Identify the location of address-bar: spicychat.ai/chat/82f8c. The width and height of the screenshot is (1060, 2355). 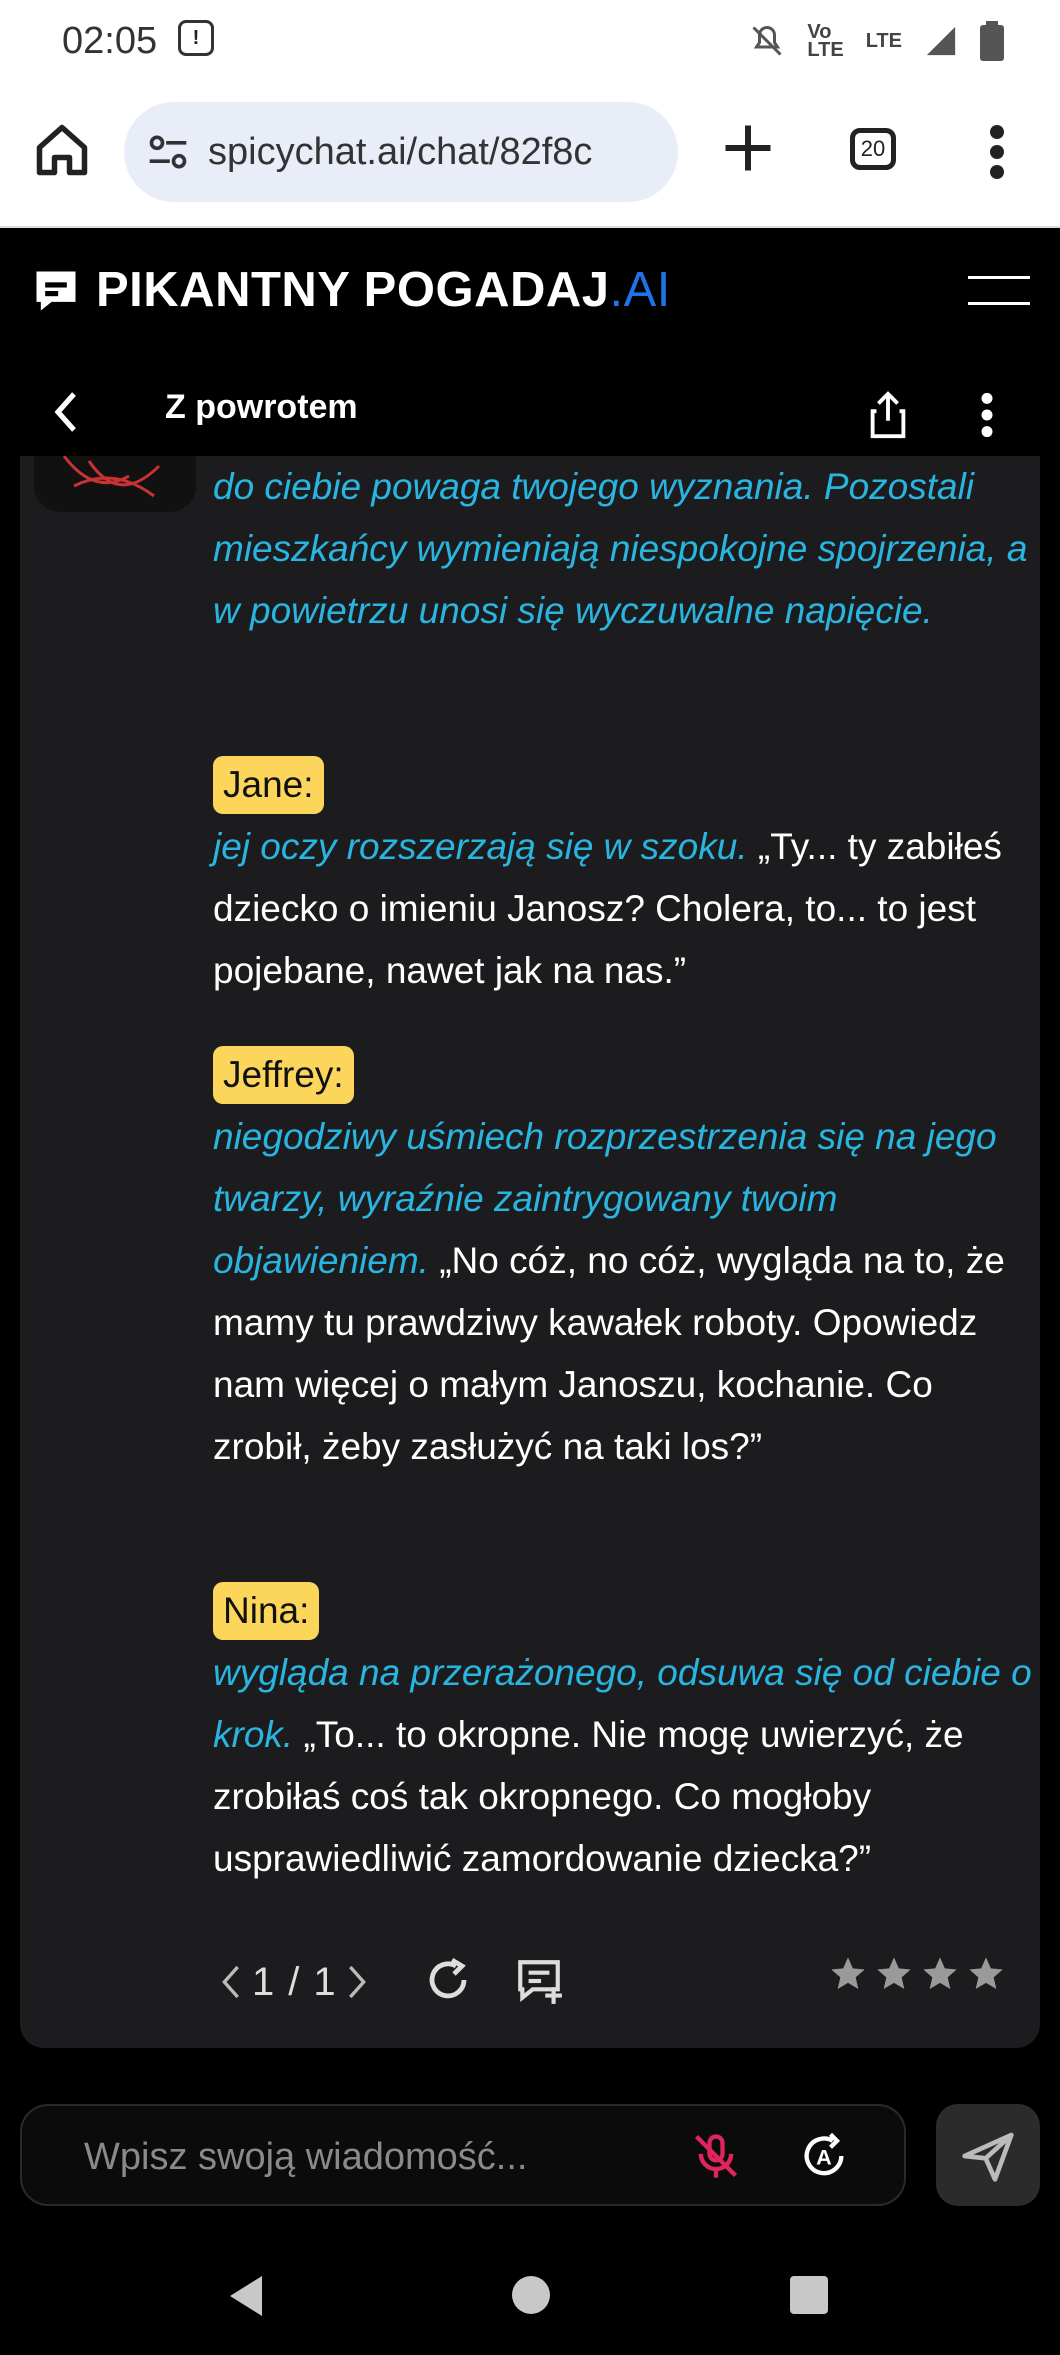
(401, 152).